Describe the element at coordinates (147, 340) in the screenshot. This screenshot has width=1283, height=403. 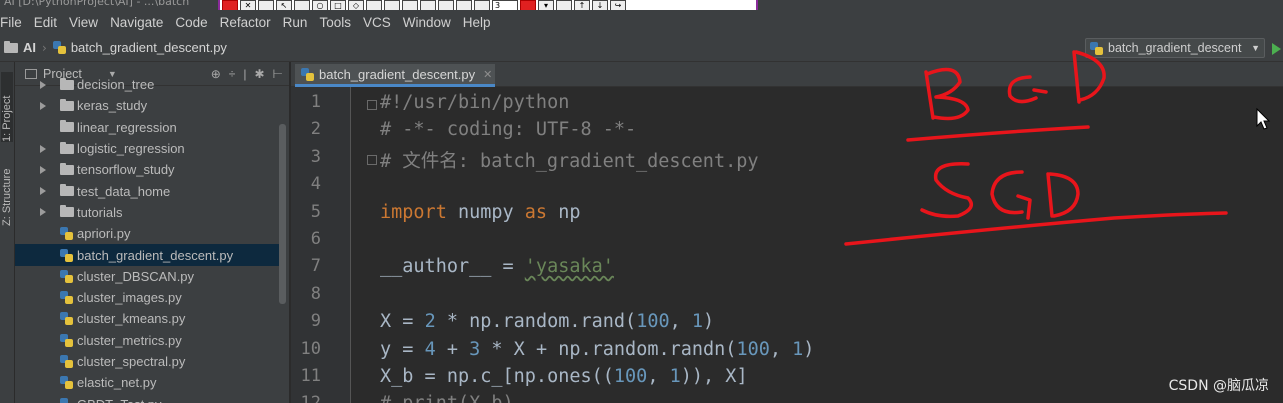
I see `tree-file-item: cluster_metrics.py` at that location.